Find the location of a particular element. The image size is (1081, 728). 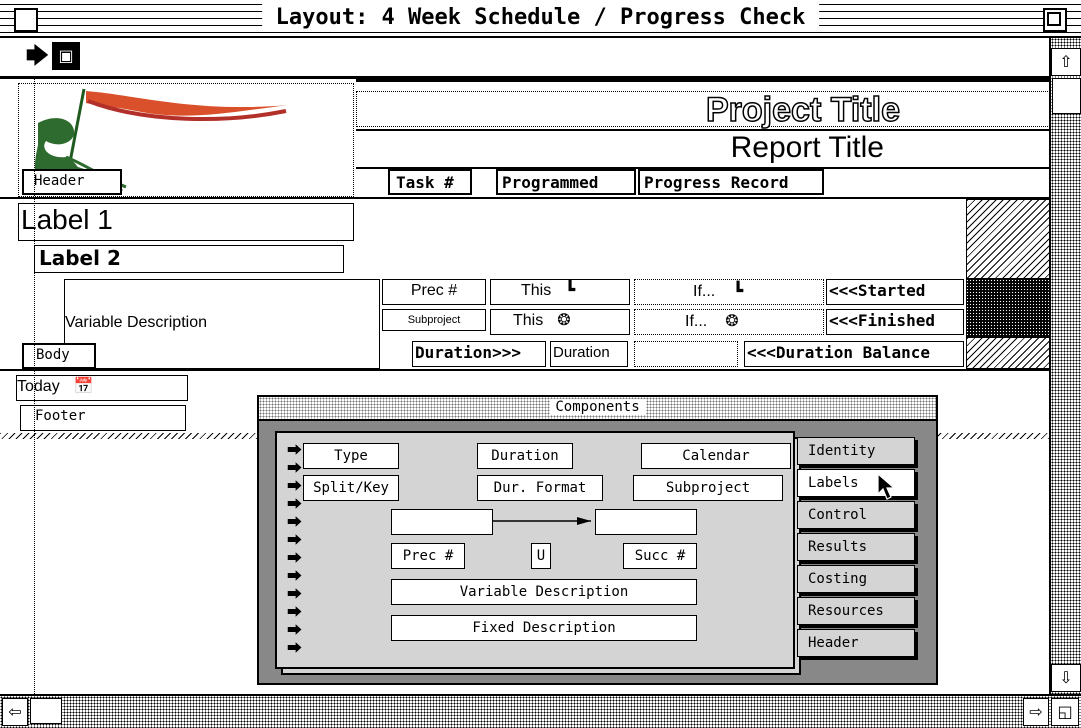

duration-button: Duration is located at coordinates (525, 456).